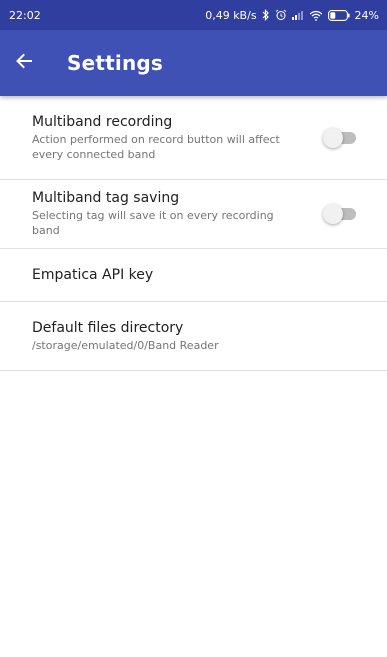 The height and width of the screenshot is (657, 387). Describe the element at coordinates (316, 15) in the screenshot. I see `wifi-icon` at that location.